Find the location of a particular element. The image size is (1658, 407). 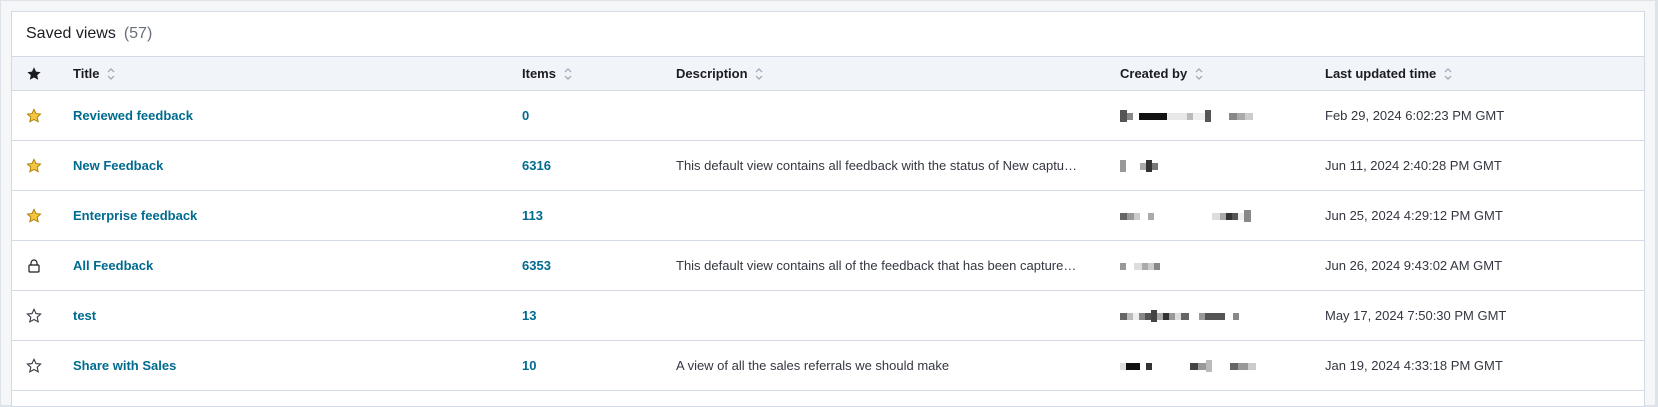

column-header-items: Items is located at coordinates (599, 73).